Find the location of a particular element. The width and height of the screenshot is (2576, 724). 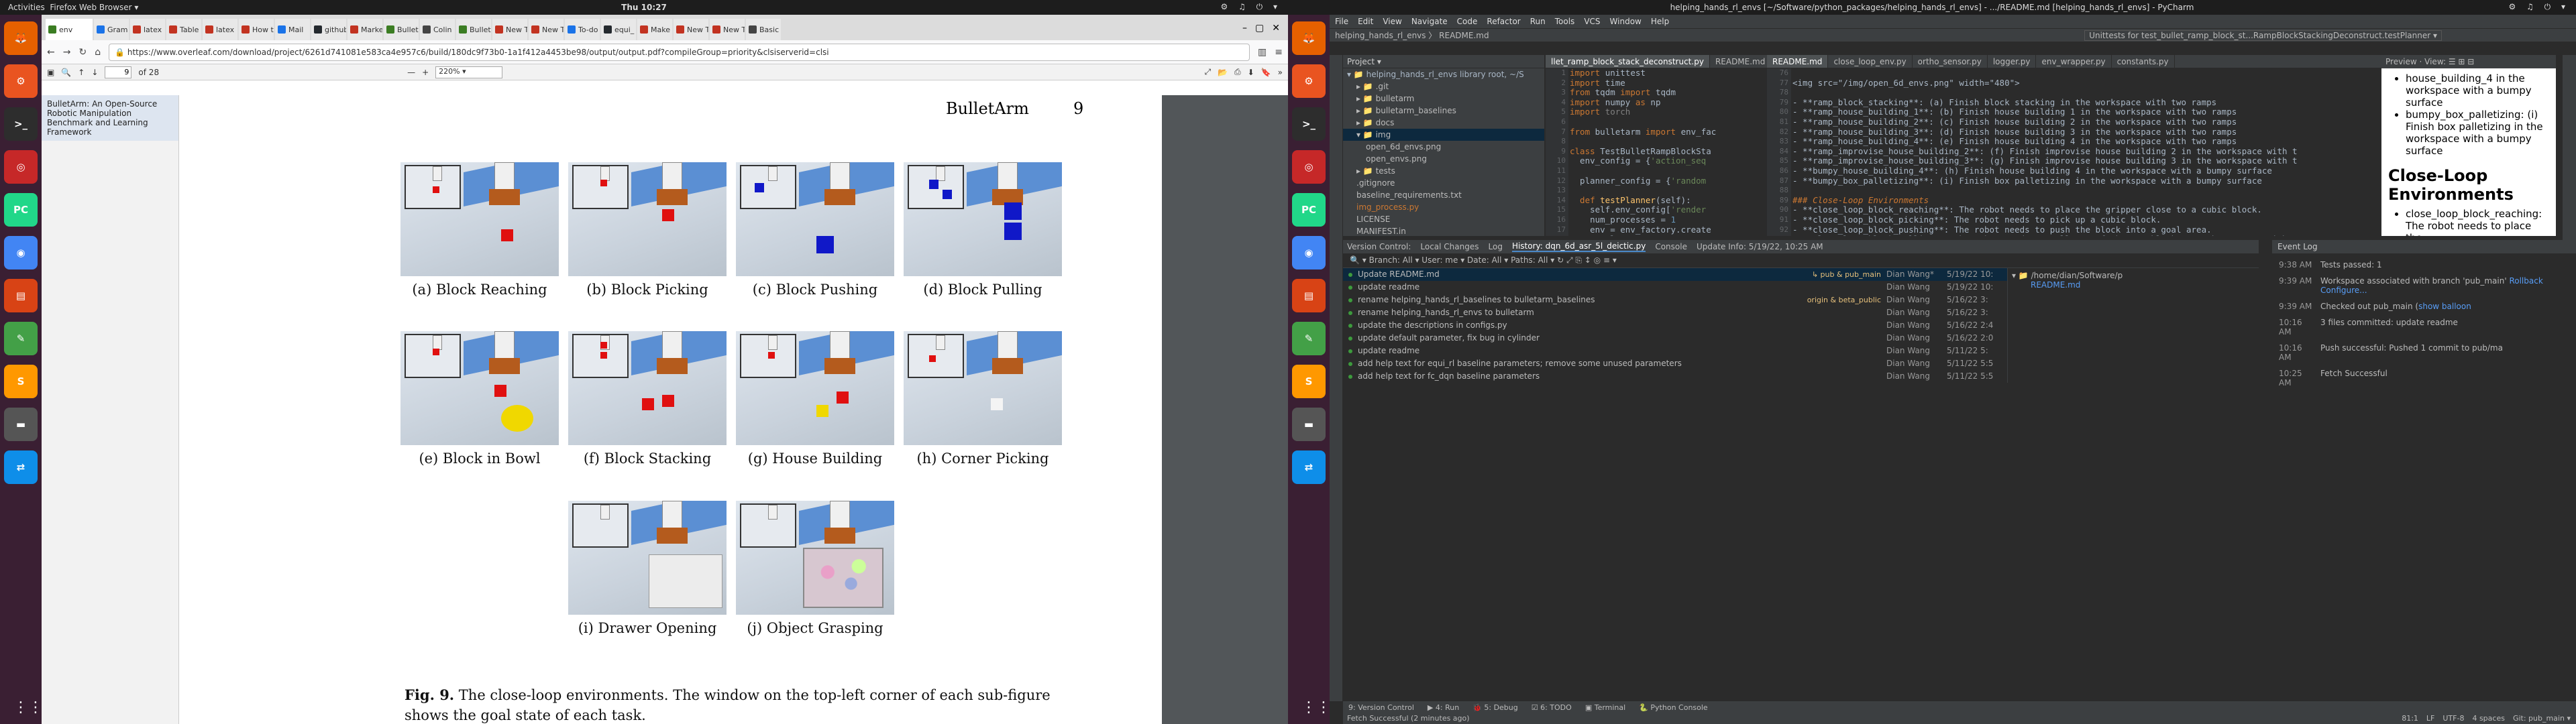

menu-window: Window is located at coordinates (1626, 21).